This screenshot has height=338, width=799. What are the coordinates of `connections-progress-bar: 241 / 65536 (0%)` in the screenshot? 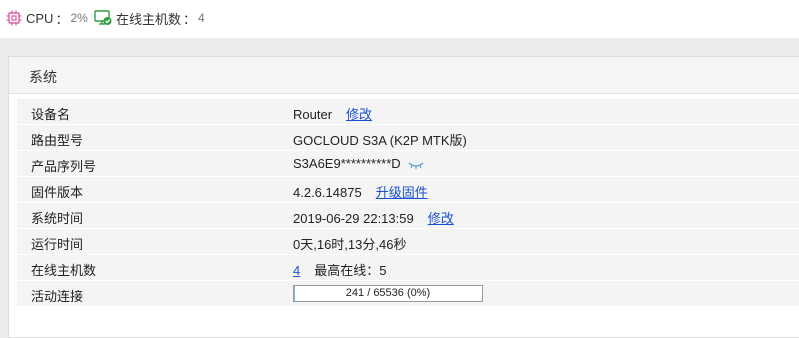 It's located at (388, 293).